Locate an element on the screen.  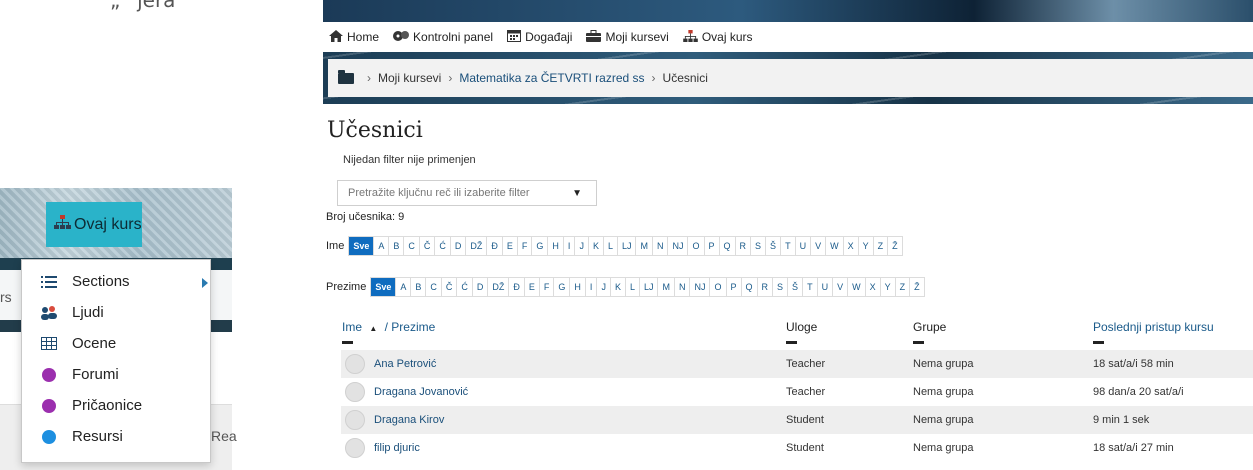
last-initial-letter: N is located at coordinates (682, 287).